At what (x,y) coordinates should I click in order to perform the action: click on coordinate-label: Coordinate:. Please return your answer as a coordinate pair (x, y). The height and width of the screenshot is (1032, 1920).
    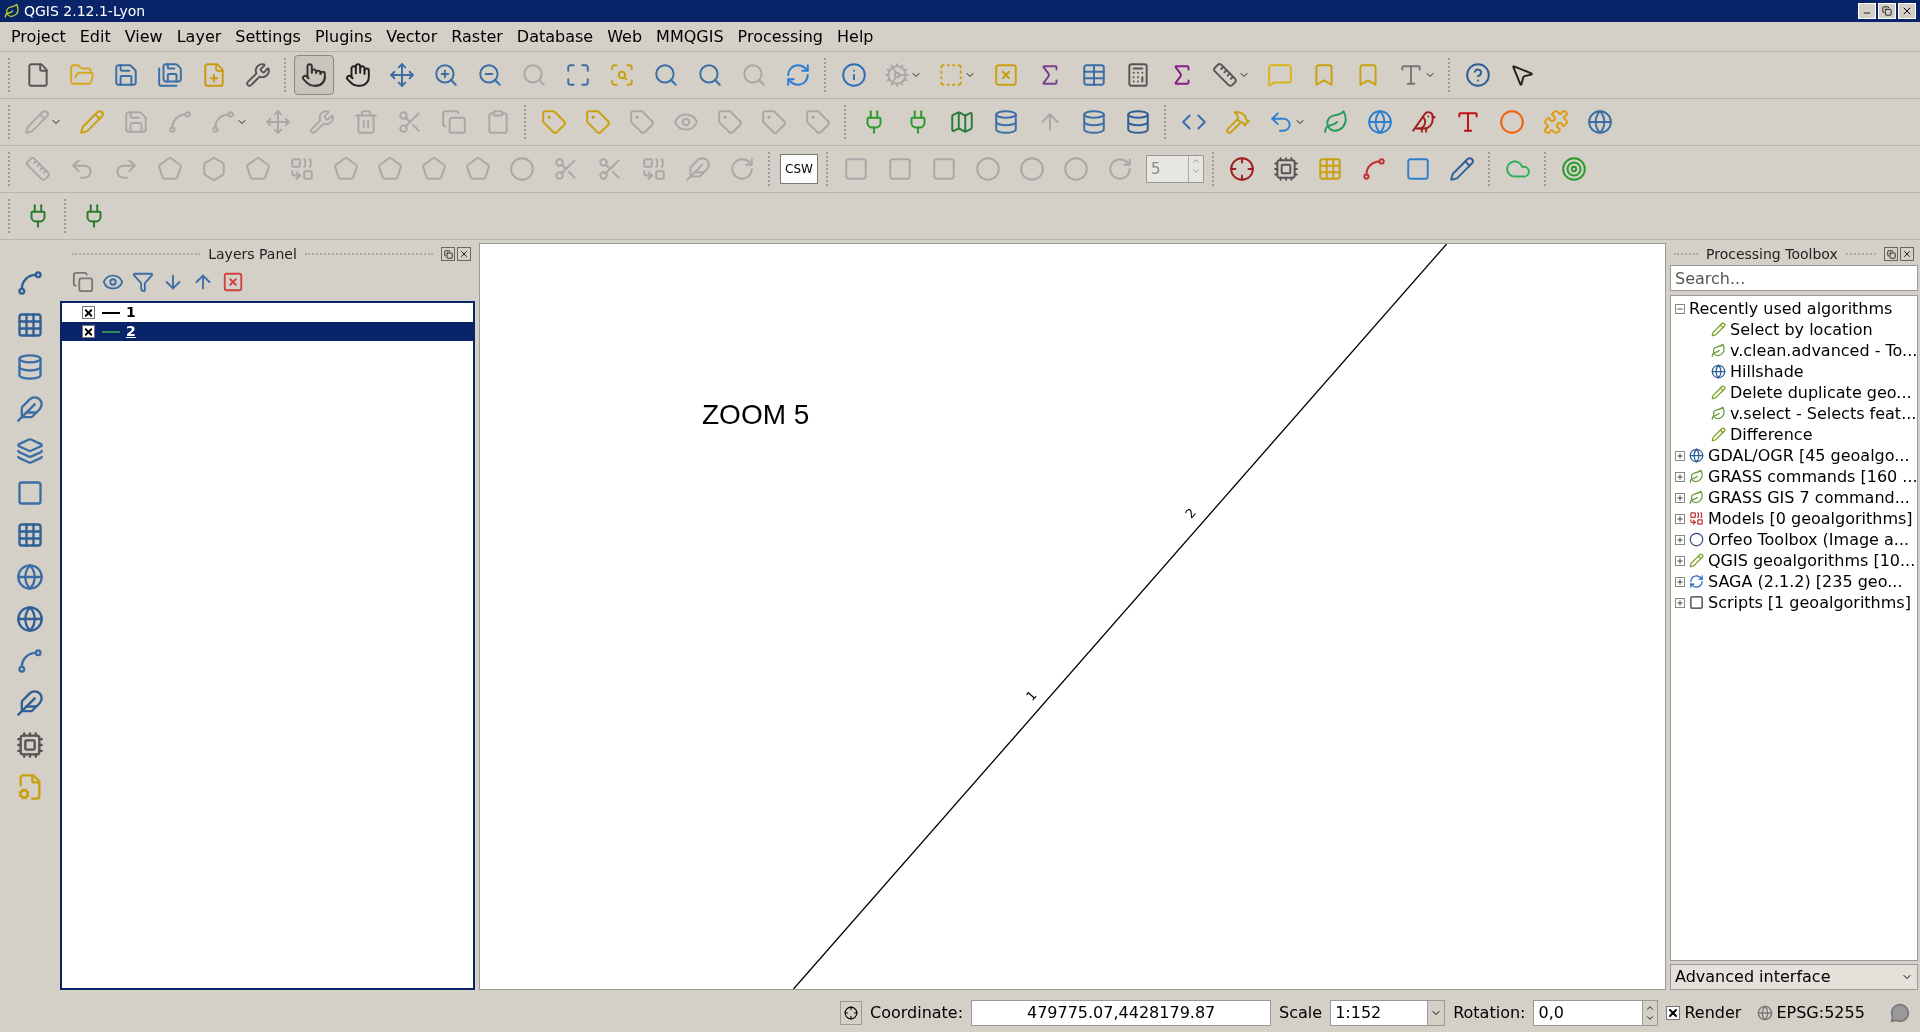
    Looking at the image, I should click on (917, 1013).